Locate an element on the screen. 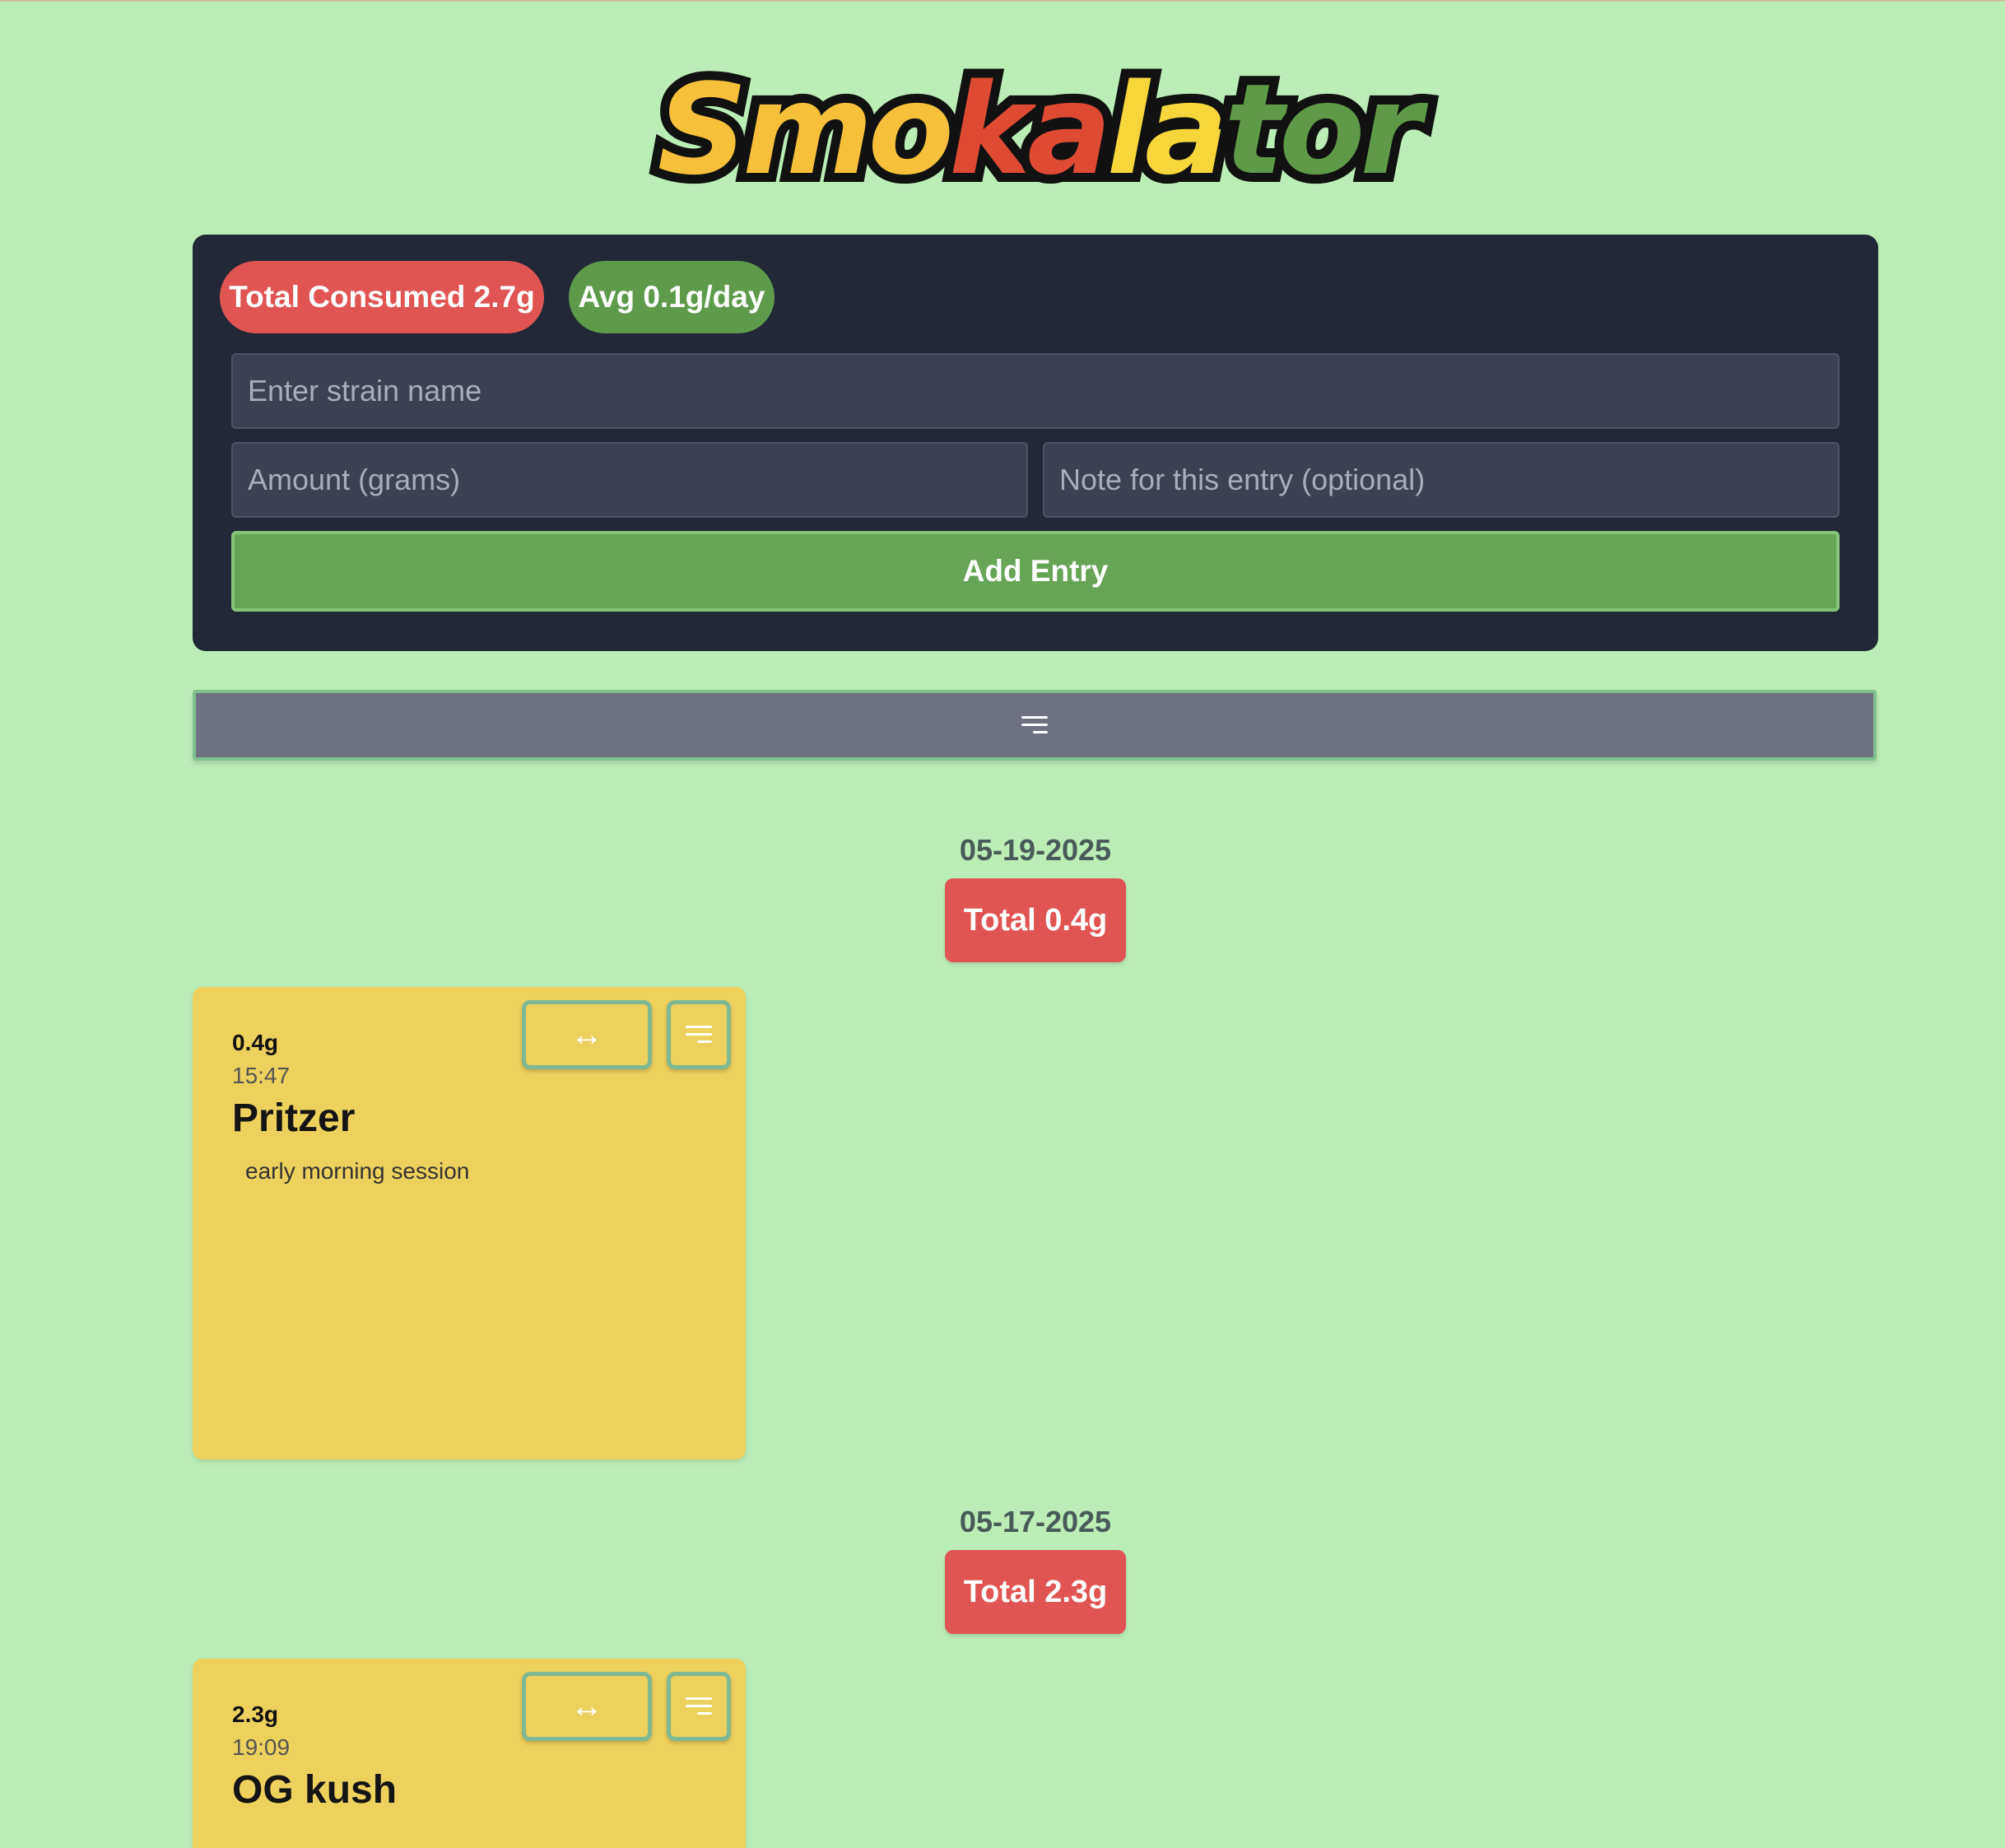 The image size is (2005, 1848). entry-strain: Pritzer is located at coordinates (294, 1118).